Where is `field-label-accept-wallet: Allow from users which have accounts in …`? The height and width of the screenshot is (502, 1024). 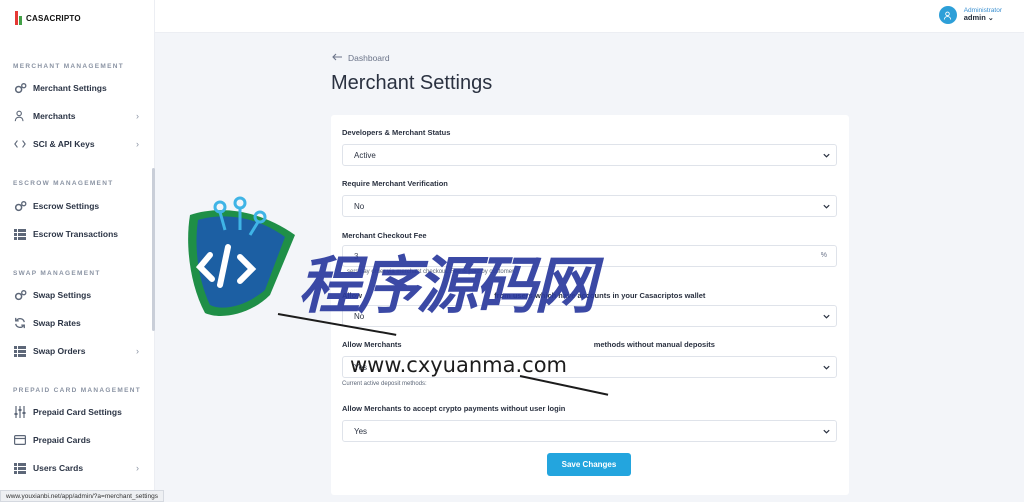
field-label-accept-wallet: Allow from users which have accounts in … is located at coordinates (589, 295).